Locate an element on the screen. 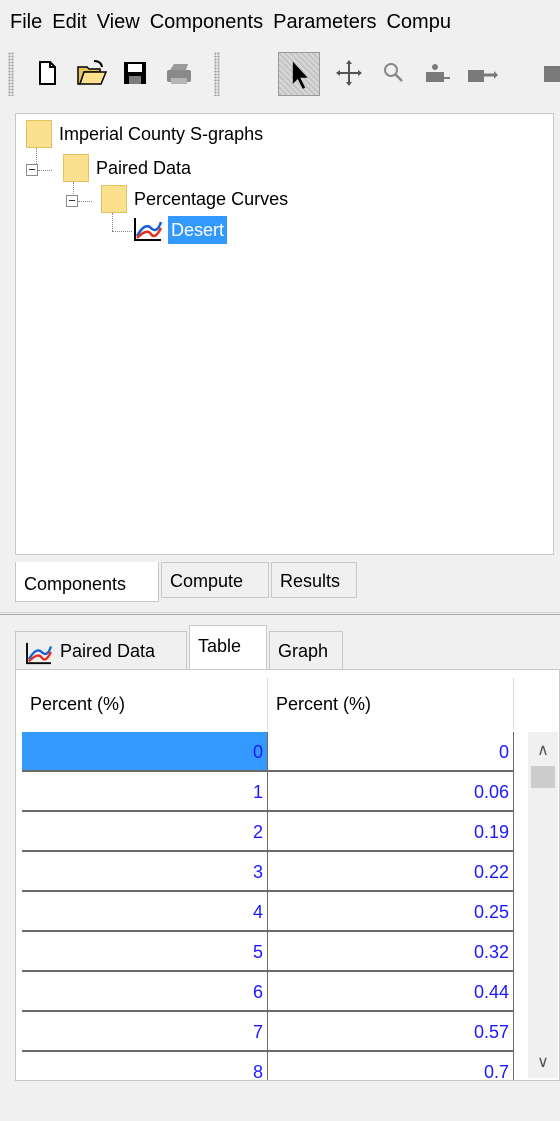  cell-x: 4 is located at coordinates (145, 912).